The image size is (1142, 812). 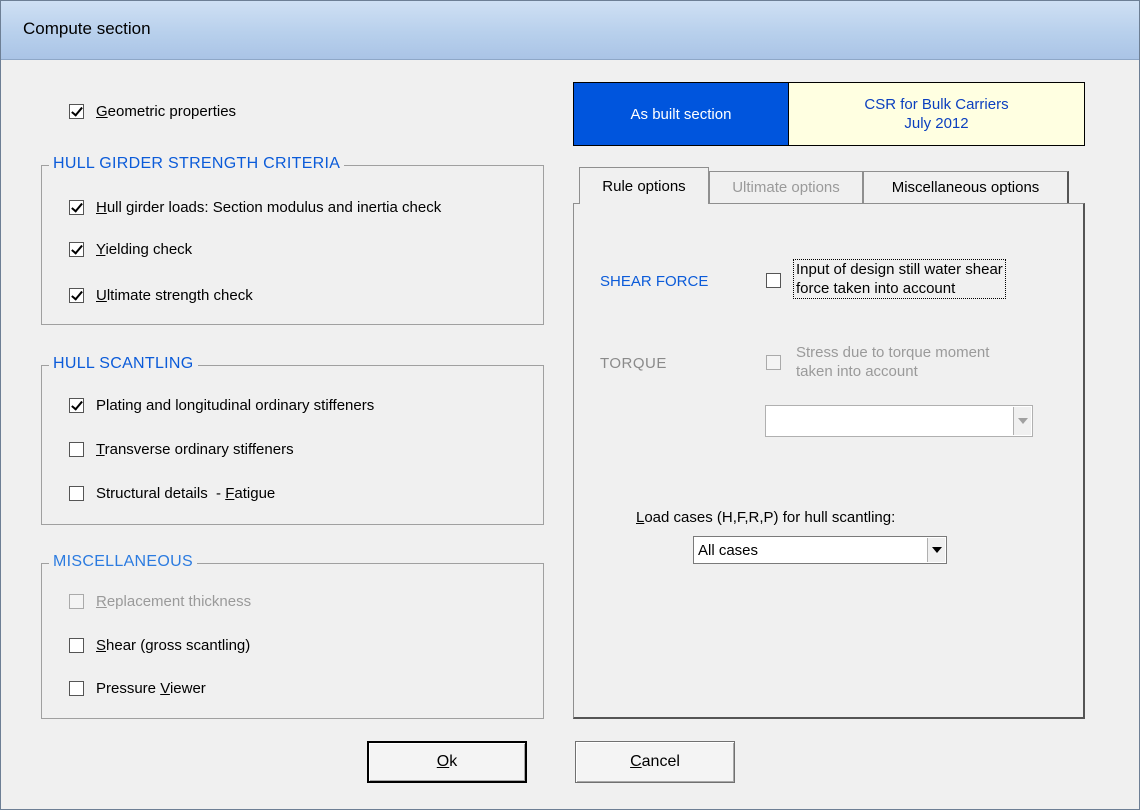 What do you see at coordinates (181, 449) in the screenshot?
I see `transverse-stiffeners-checkbox: Transverse ordinary stiffeners` at bounding box center [181, 449].